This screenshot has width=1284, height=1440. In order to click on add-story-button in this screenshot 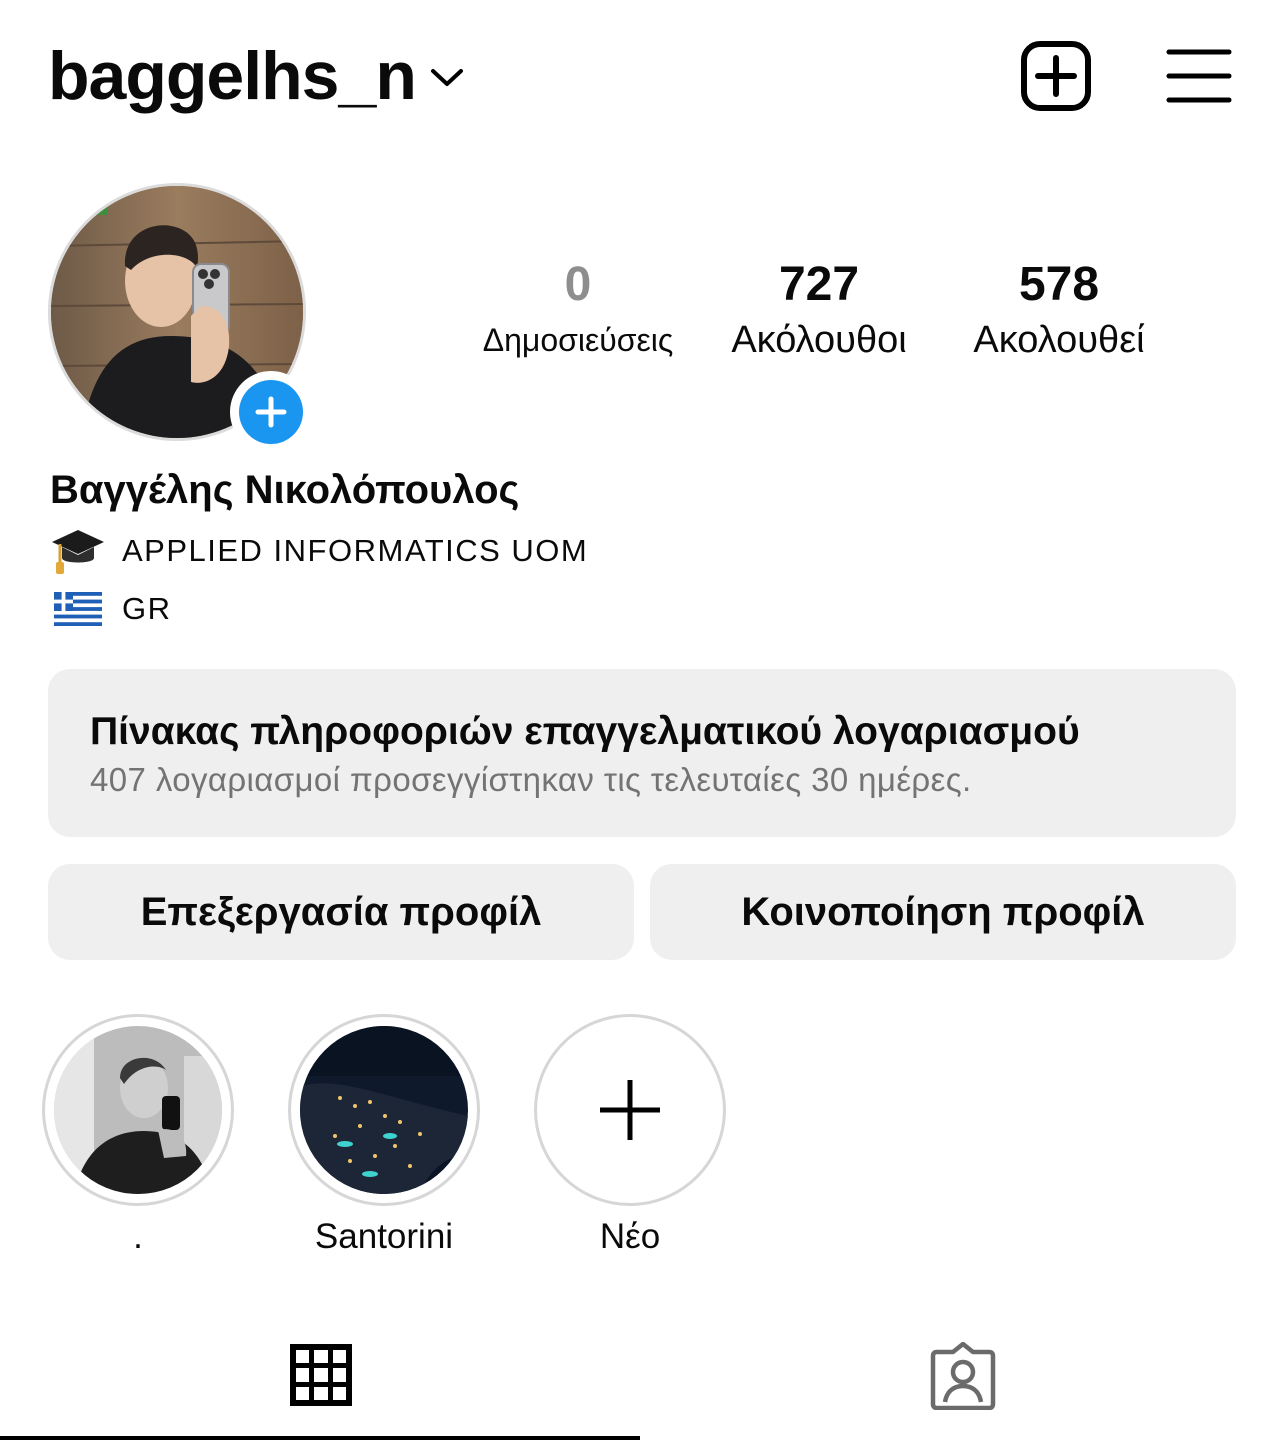, I will do `click(271, 412)`.